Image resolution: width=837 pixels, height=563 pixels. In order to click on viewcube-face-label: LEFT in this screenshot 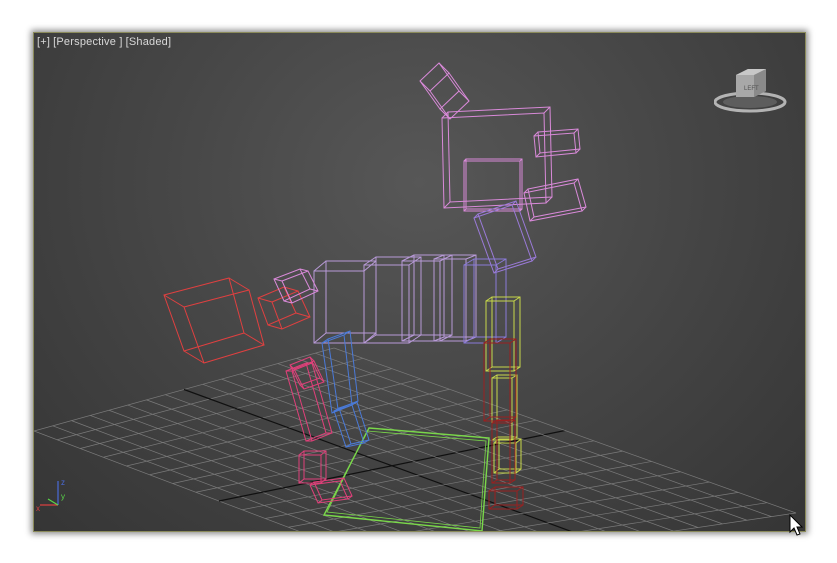, I will do `click(751, 89)`.